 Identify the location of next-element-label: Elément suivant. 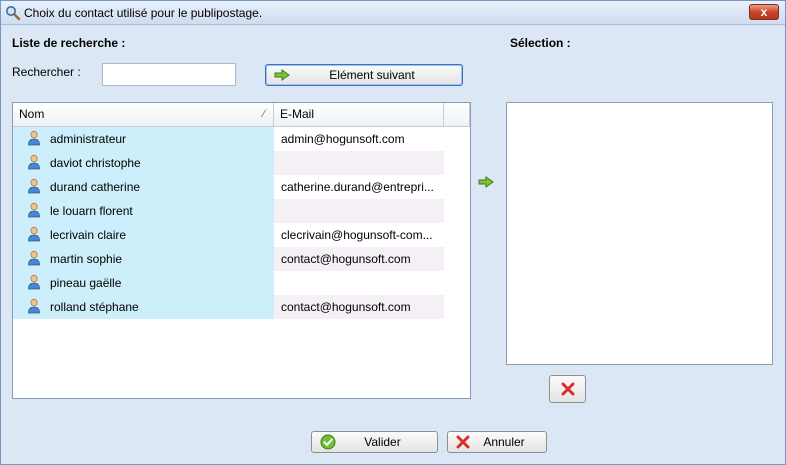
(372, 75).